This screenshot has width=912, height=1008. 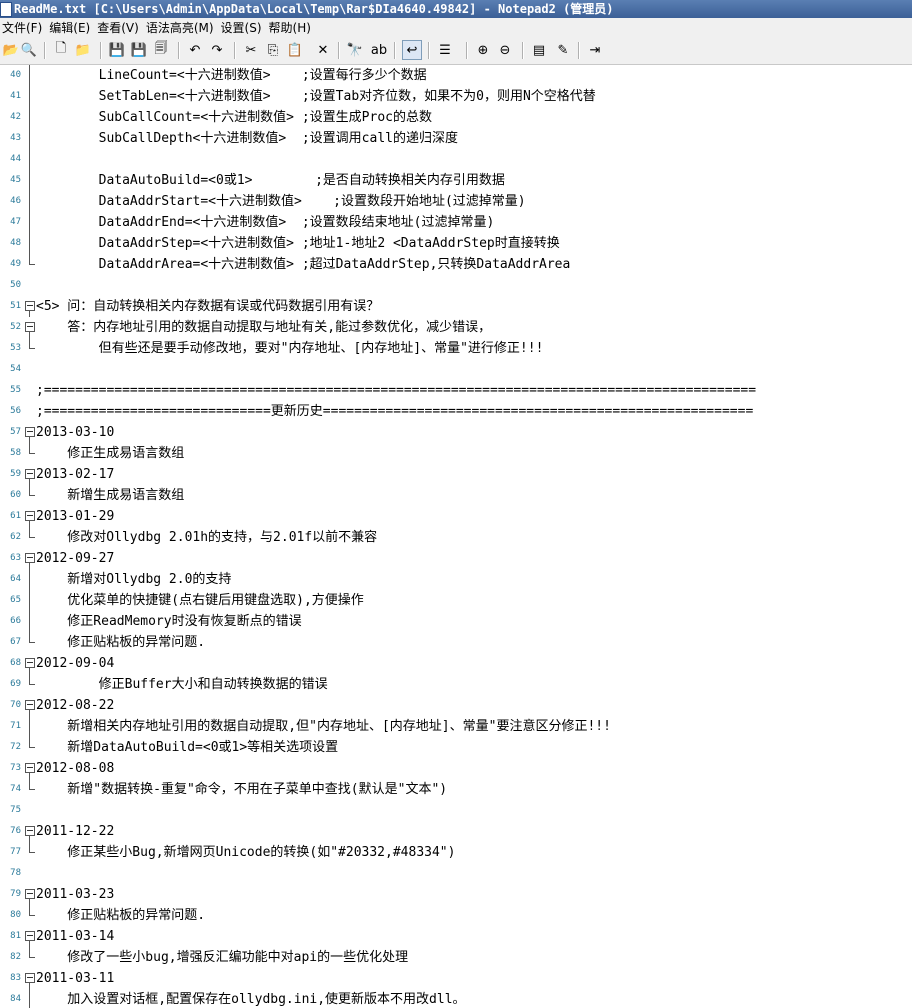 I want to click on undo-icon: ↶, so click(x=195, y=50).